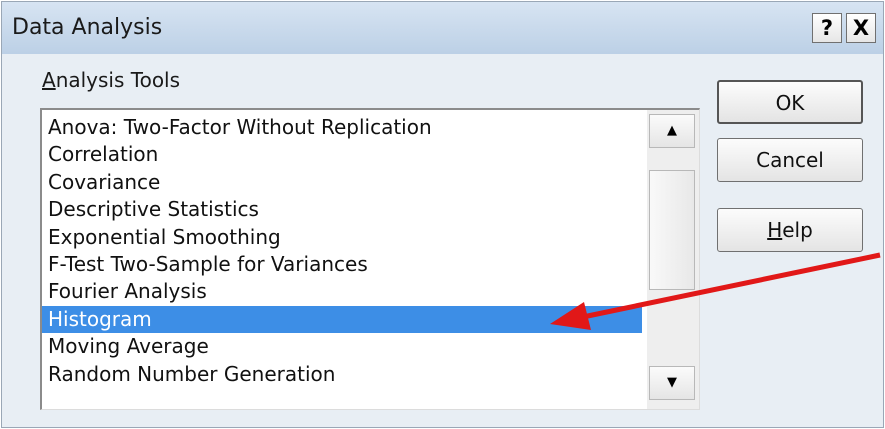  Describe the element at coordinates (49, 80) in the screenshot. I see `analysis-tools-mnemonic: A` at that location.